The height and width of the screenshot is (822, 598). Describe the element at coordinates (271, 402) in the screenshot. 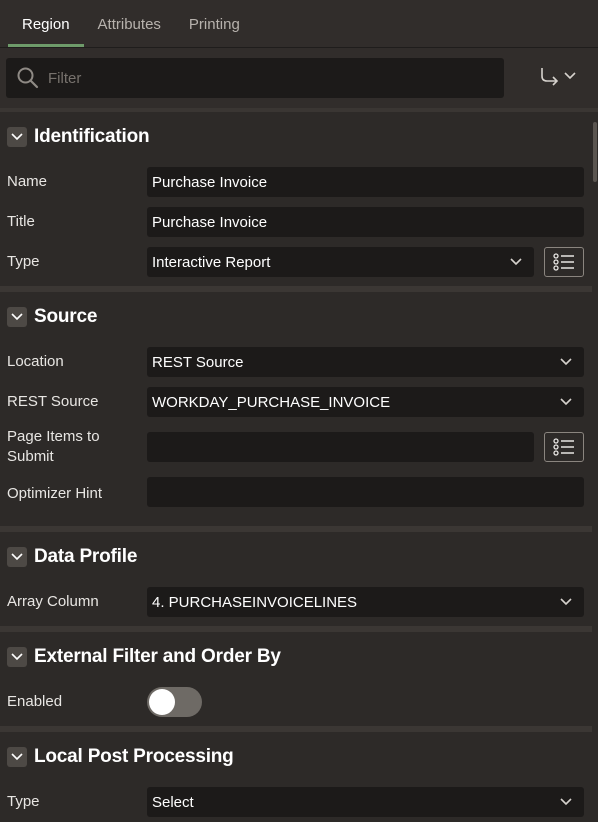

I see `rest-source-select-value: WORKDAY_PURCHASE_INVOICE` at that location.